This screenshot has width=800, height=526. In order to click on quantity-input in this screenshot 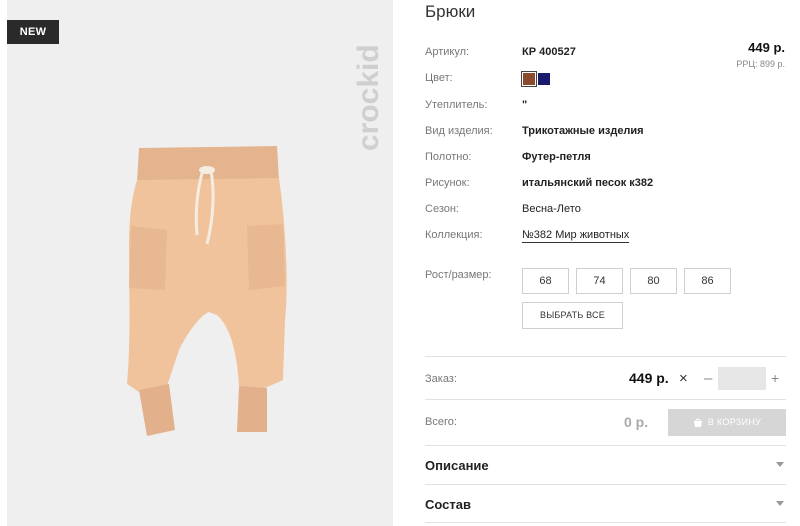, I will do `click(742, 378)`.